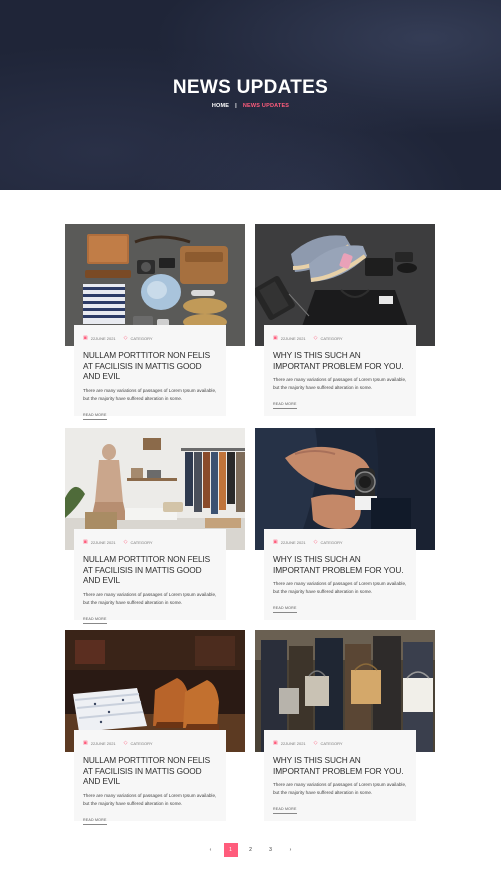 This screenshot has height=890, width=501. Describe the element at coordinates (230, 850) in the screenshot. I see `pagination-page-1: 1` at that location.